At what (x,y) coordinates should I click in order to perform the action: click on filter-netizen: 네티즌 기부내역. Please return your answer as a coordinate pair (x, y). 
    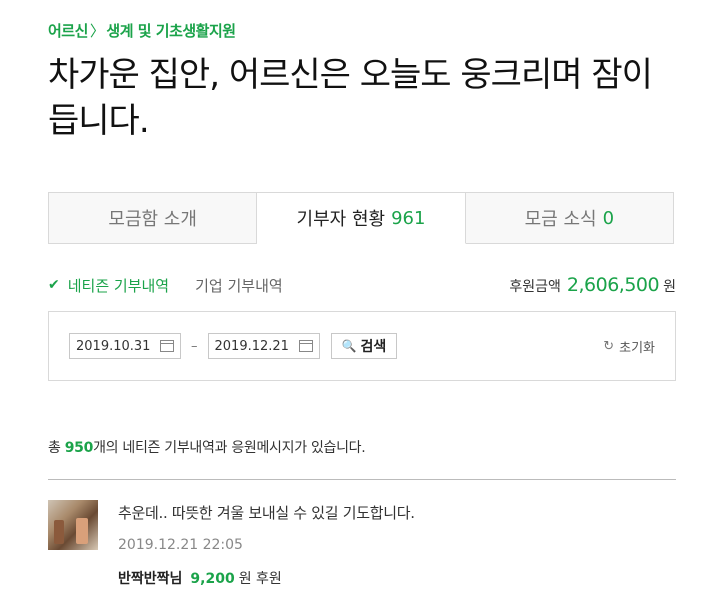
    Looking at the image, I should click on (118, 285).